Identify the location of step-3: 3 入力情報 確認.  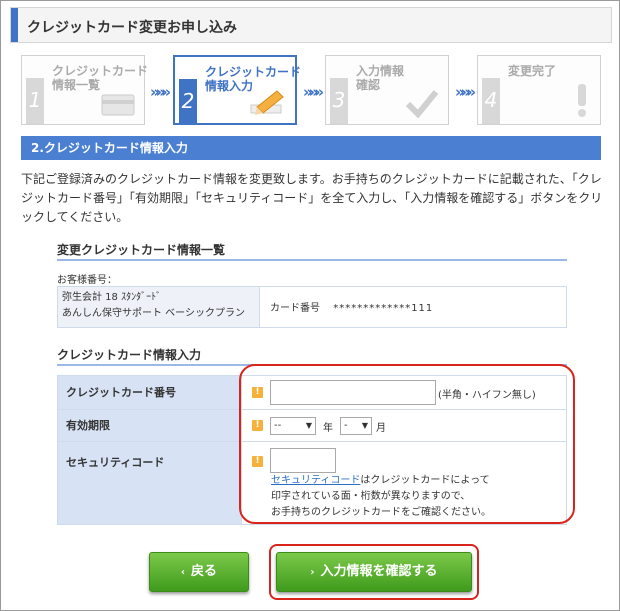
(387, 90).